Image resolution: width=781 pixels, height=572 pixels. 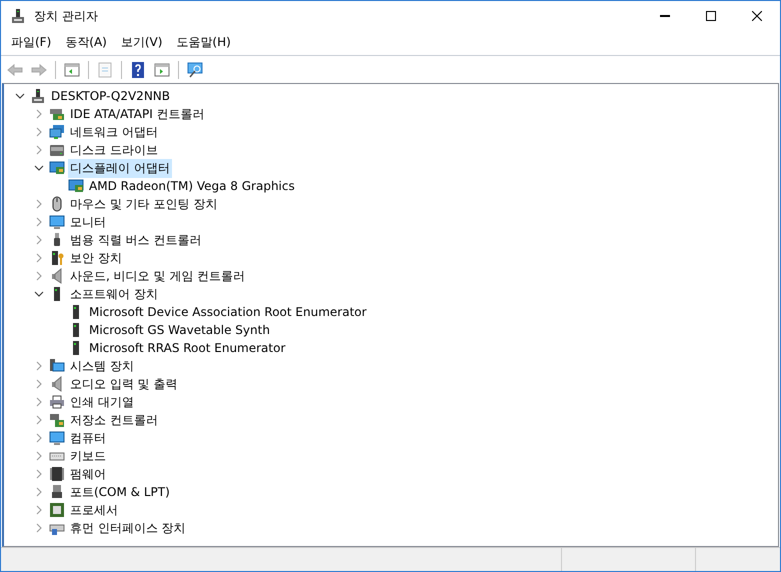 I want to click on tree-item: 인쇄 대기열, so click(x=102, y=402).